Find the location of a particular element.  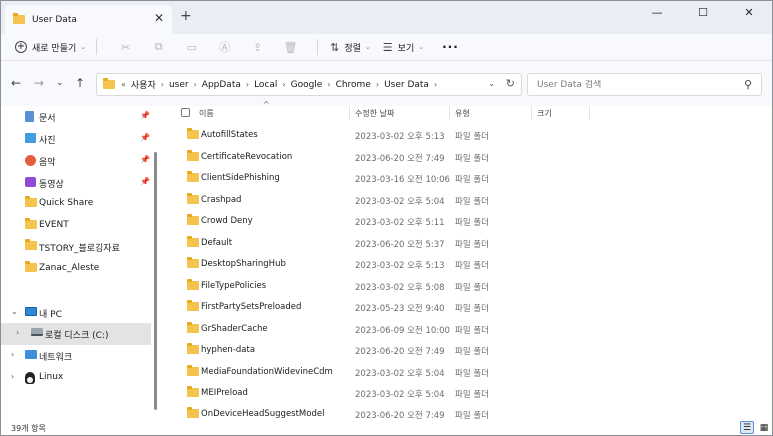

tab-close-icon: ✕ is located at coordinates (159, 18).